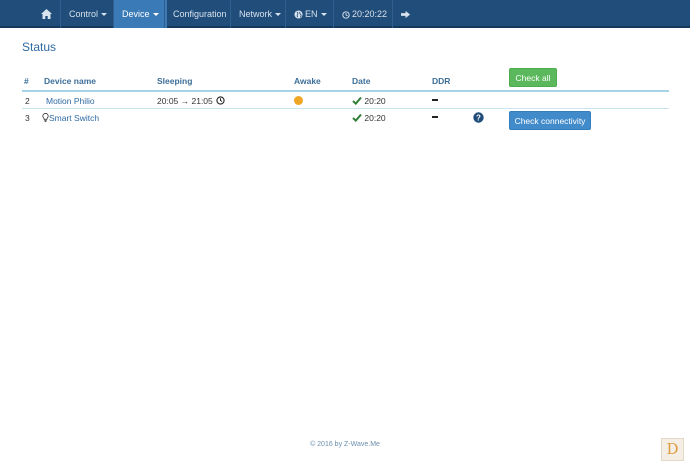 The width and height of the screenshot is (690, 467). I want to click on header-device-name: Device name, so click(70, 81).